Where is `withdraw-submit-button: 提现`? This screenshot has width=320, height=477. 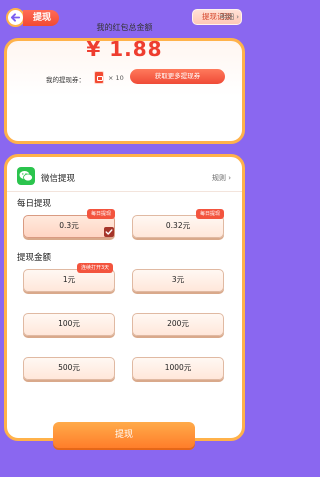 withdraw-submit-button: 提现 is located at coordinates (124, 435).